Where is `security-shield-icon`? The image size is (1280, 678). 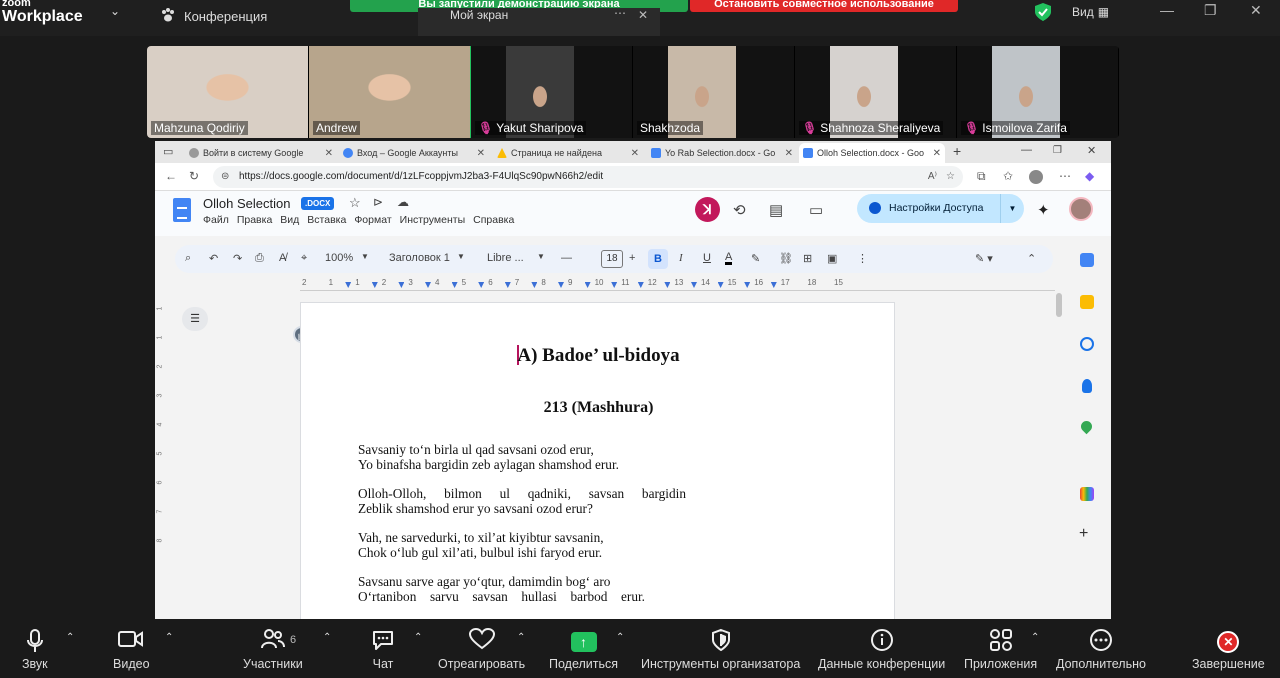
security-shield-icon is located at coordinates (1043, 12).